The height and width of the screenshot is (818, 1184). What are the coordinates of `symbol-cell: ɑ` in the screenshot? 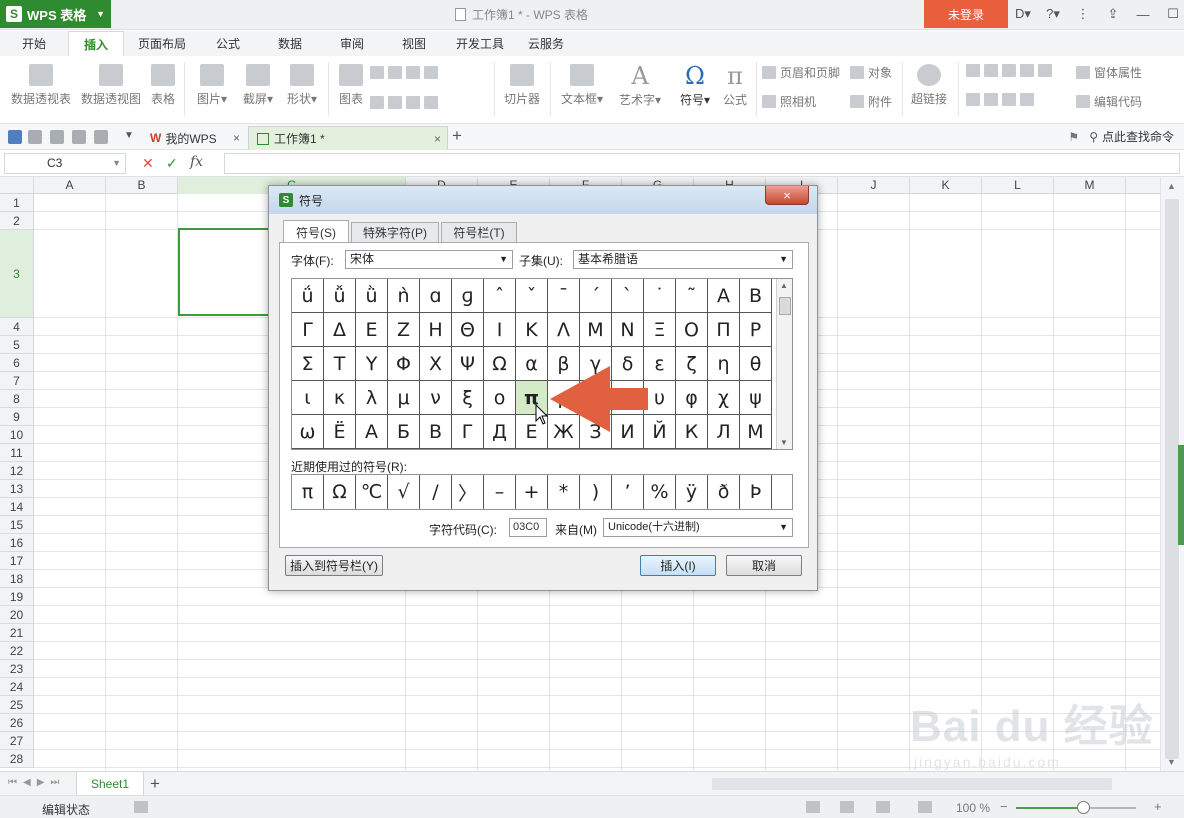 It's located at (436, 296).